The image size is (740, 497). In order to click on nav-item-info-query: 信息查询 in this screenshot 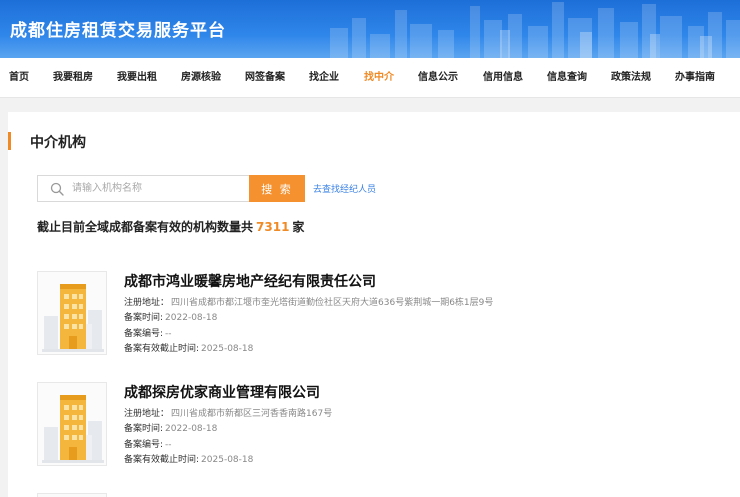, I will do `click(567, 78)`.